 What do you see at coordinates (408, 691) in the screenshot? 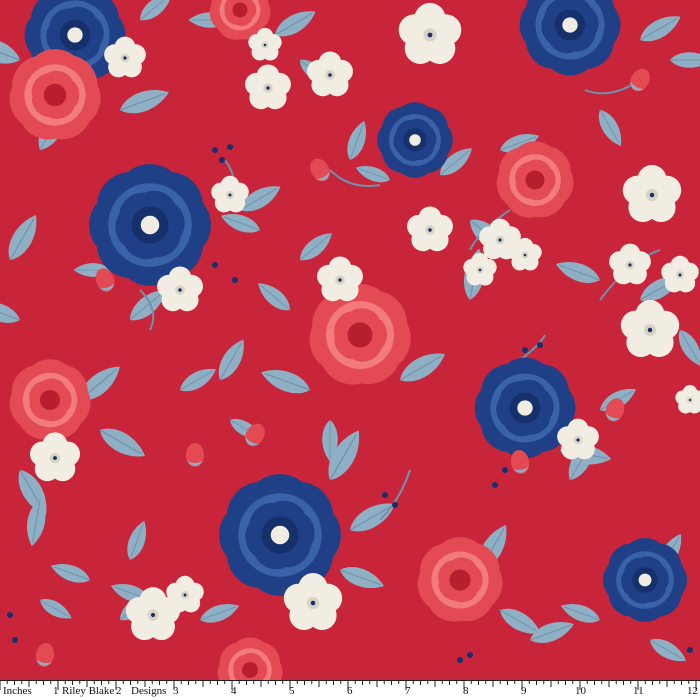
I see `ruler-number: 7` at bounding box center [408, 691].